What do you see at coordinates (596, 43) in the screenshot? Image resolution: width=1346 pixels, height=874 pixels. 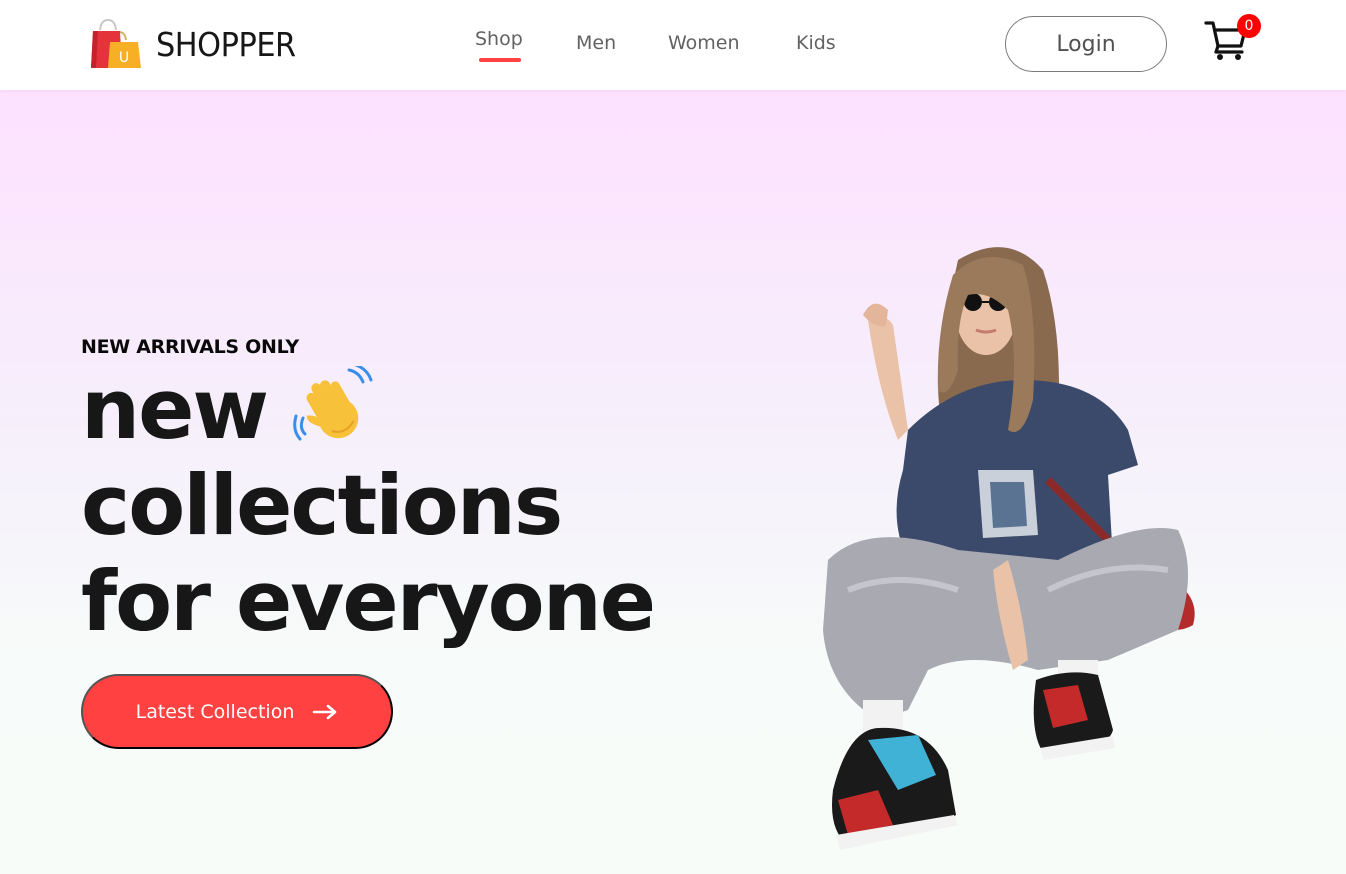 I see `nav-item-men: Men` at bounding box center [596, 43].